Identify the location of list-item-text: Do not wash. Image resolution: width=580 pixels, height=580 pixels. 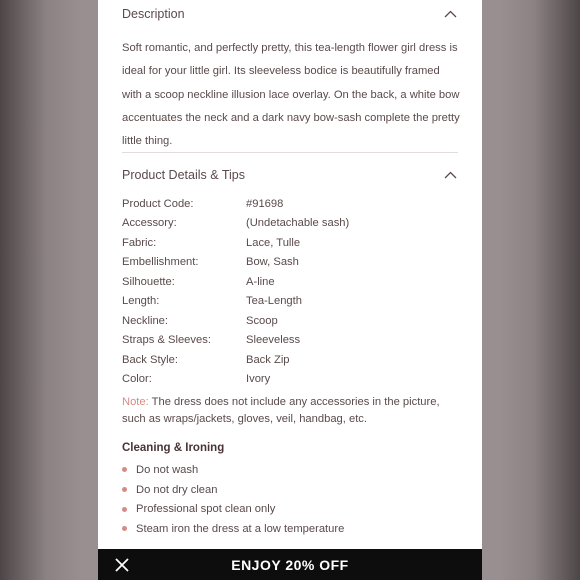
(167, 469).